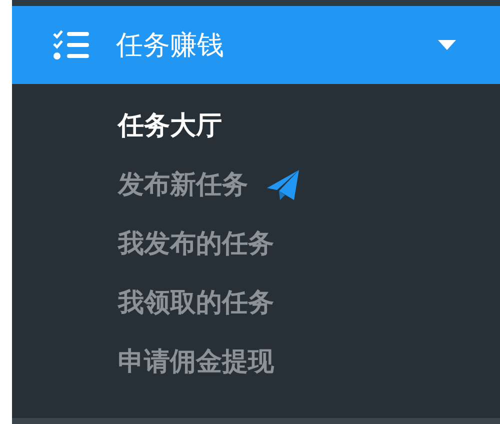 The image size is (500, 424). I want to click on menu-item: 我领取的任务, so click(196, 303).